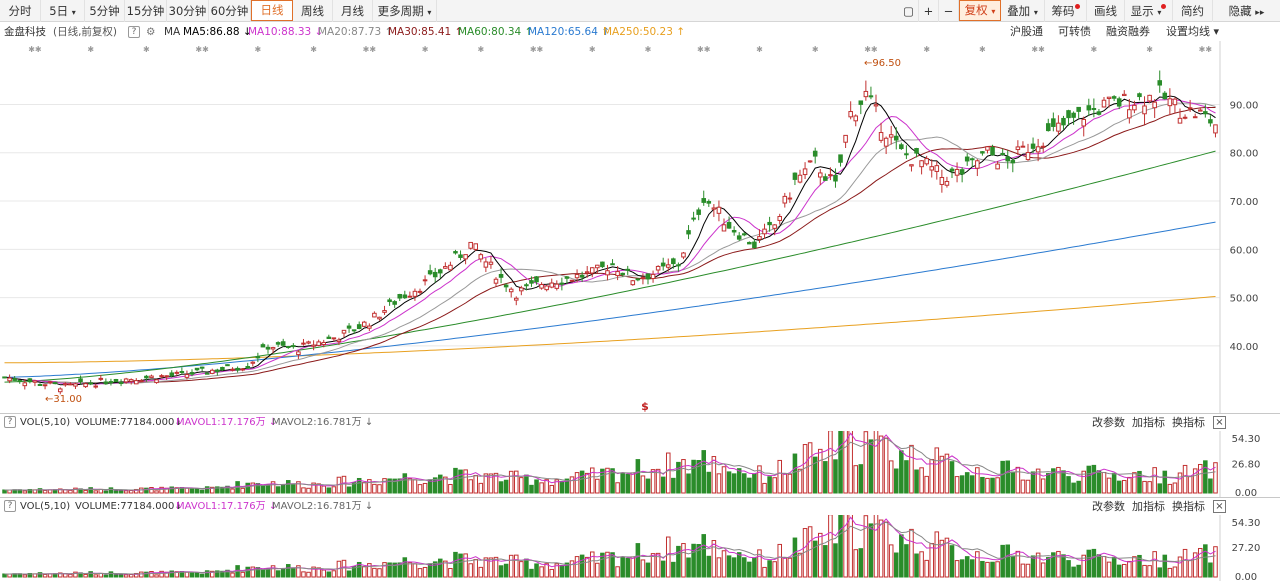 The width and height of the screenshot is (1280, 581). What do you see at coordinates (317, 422) in the screenshot?
I see `mavol2-text: MAVOL2:16.781万` at bounding box center [317, 422].